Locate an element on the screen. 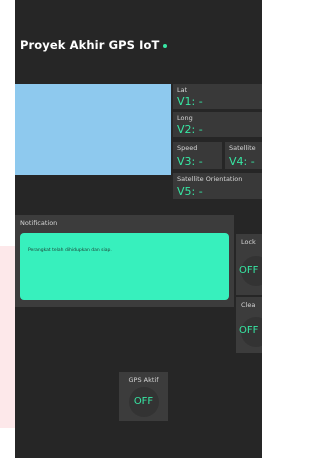 The width and height of the screenshot is (320, 458). satellite-orientation-value: V5: - is located at coordinates (190, 191).